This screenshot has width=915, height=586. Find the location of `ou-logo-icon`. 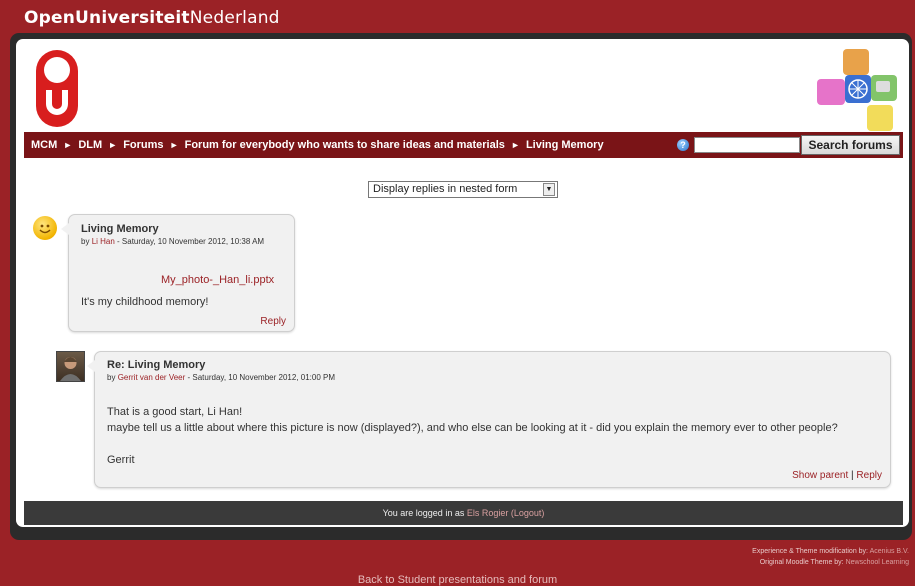

ou-logo-icon is located at coordinates (57, 88).